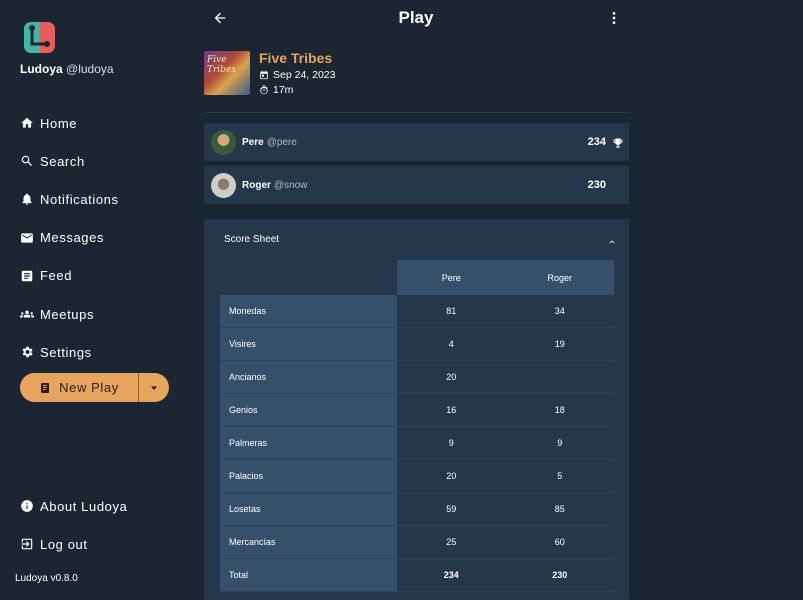  Describe the element at coordinates (417, 377) in the screenshot. I see `table-row: Ancianos 20` at that location.